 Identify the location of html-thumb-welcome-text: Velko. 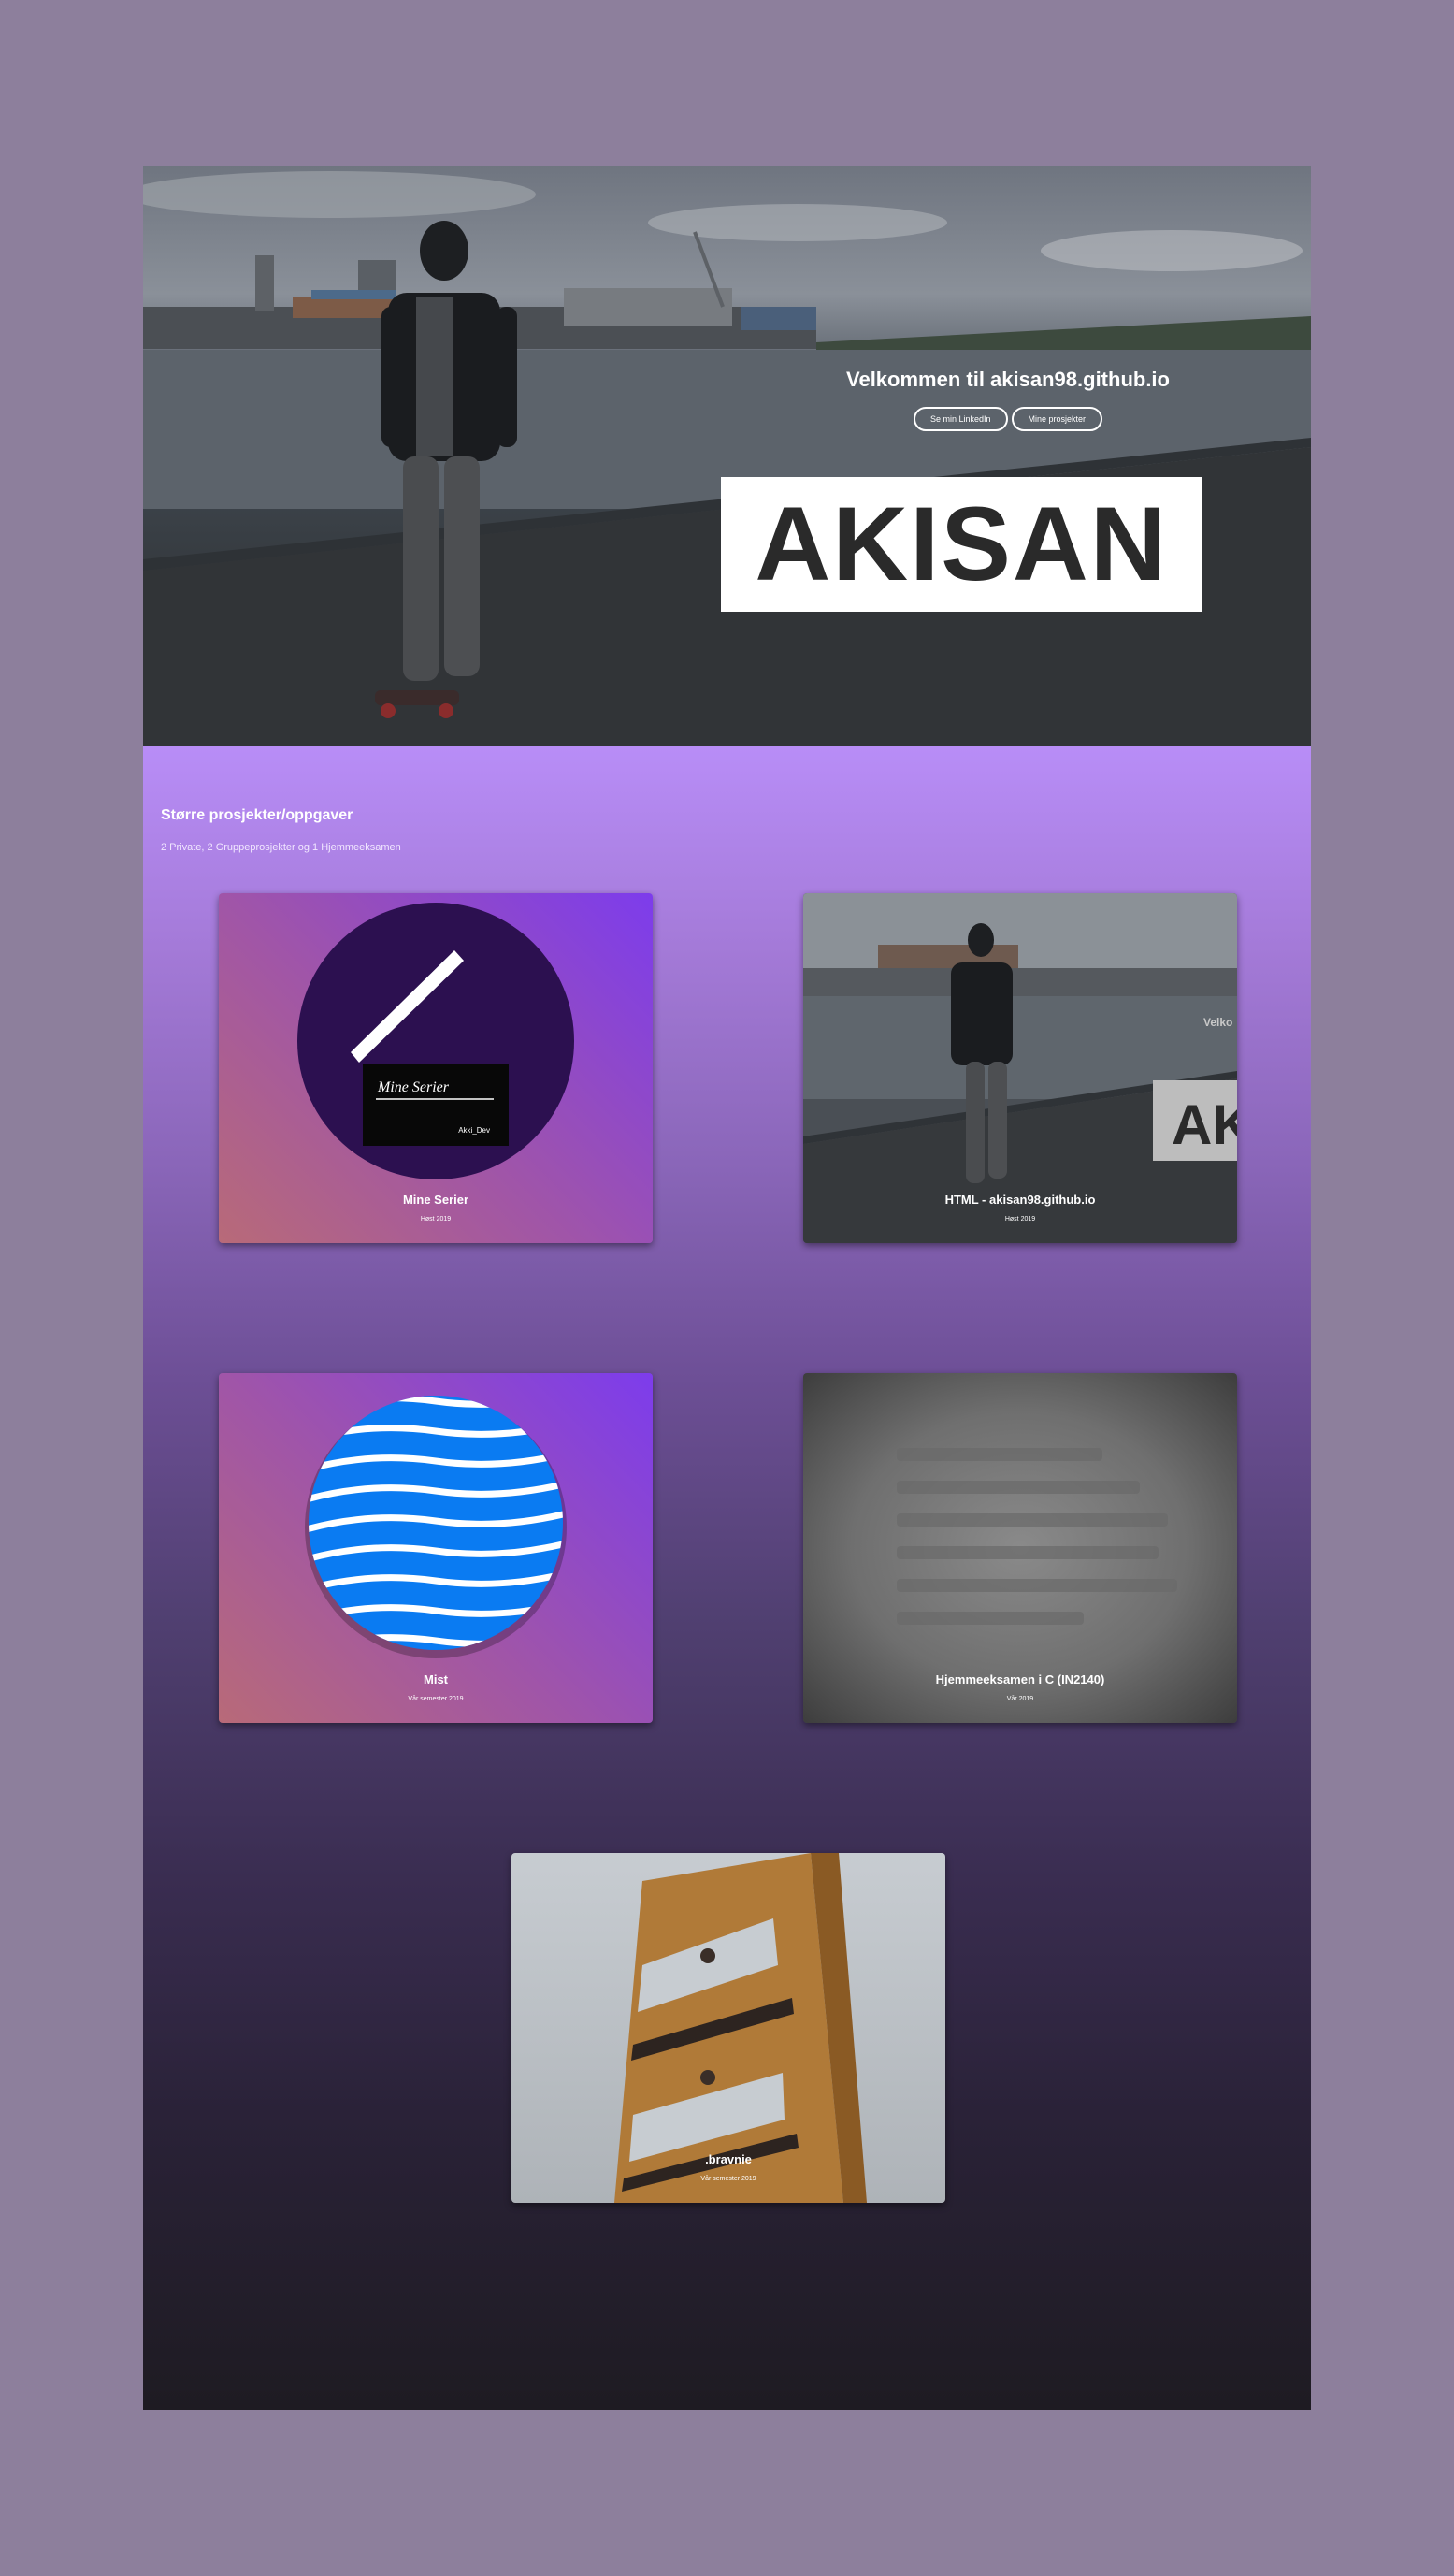
(1217, 1022).